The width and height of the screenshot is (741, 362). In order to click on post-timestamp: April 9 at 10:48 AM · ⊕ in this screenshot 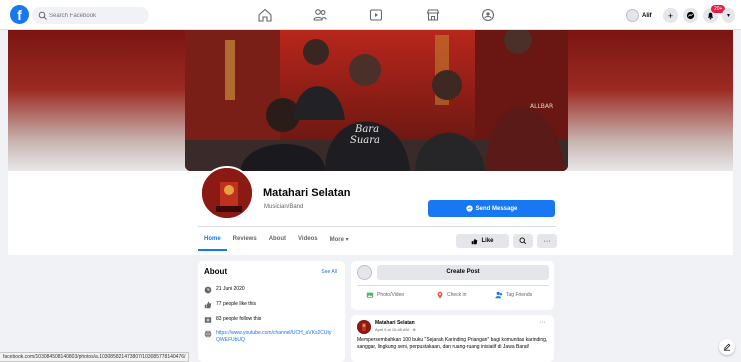, I will do `click(395, 329)`.